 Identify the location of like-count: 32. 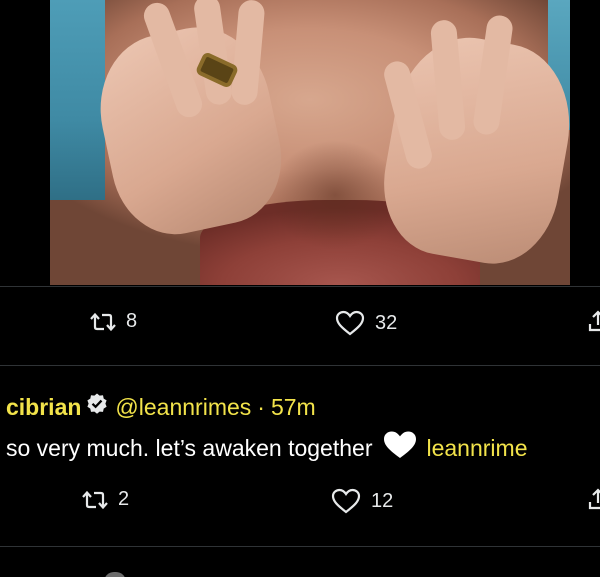
(386, 322).